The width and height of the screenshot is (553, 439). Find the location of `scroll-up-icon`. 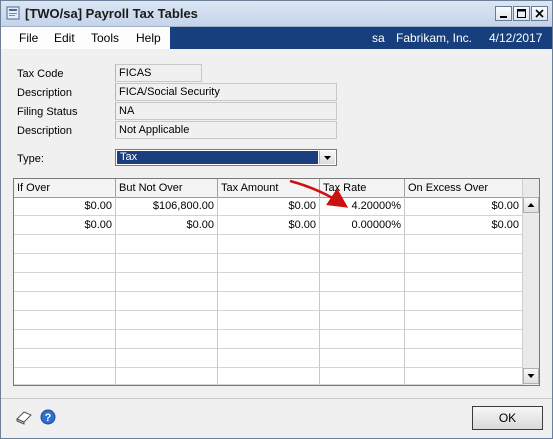

scroll-up-icon is located at coordinates (531, 205).